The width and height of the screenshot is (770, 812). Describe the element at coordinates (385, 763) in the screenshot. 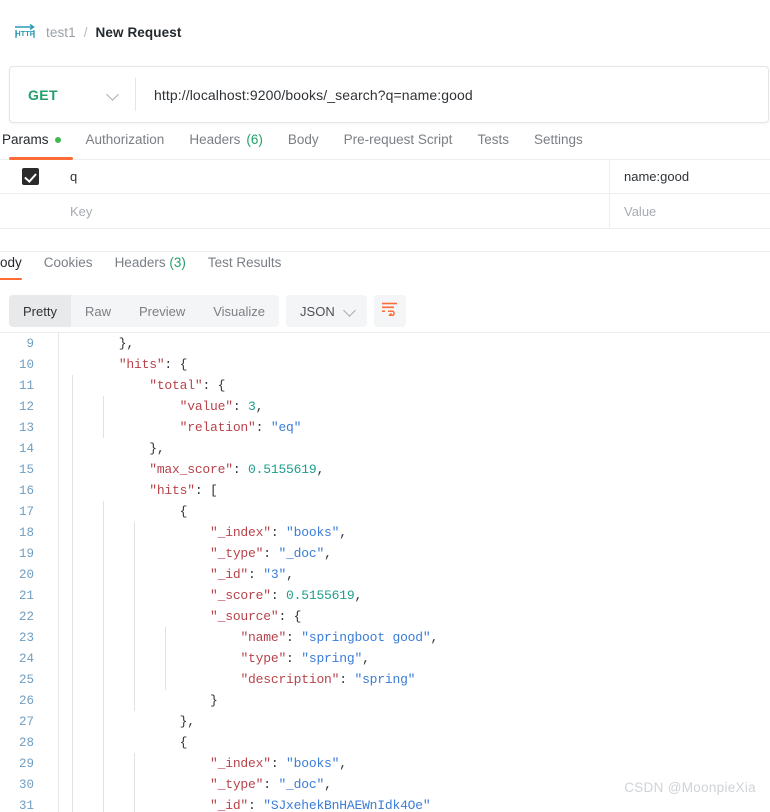

I see `code-line: 29 "_index": "books",` at that location.